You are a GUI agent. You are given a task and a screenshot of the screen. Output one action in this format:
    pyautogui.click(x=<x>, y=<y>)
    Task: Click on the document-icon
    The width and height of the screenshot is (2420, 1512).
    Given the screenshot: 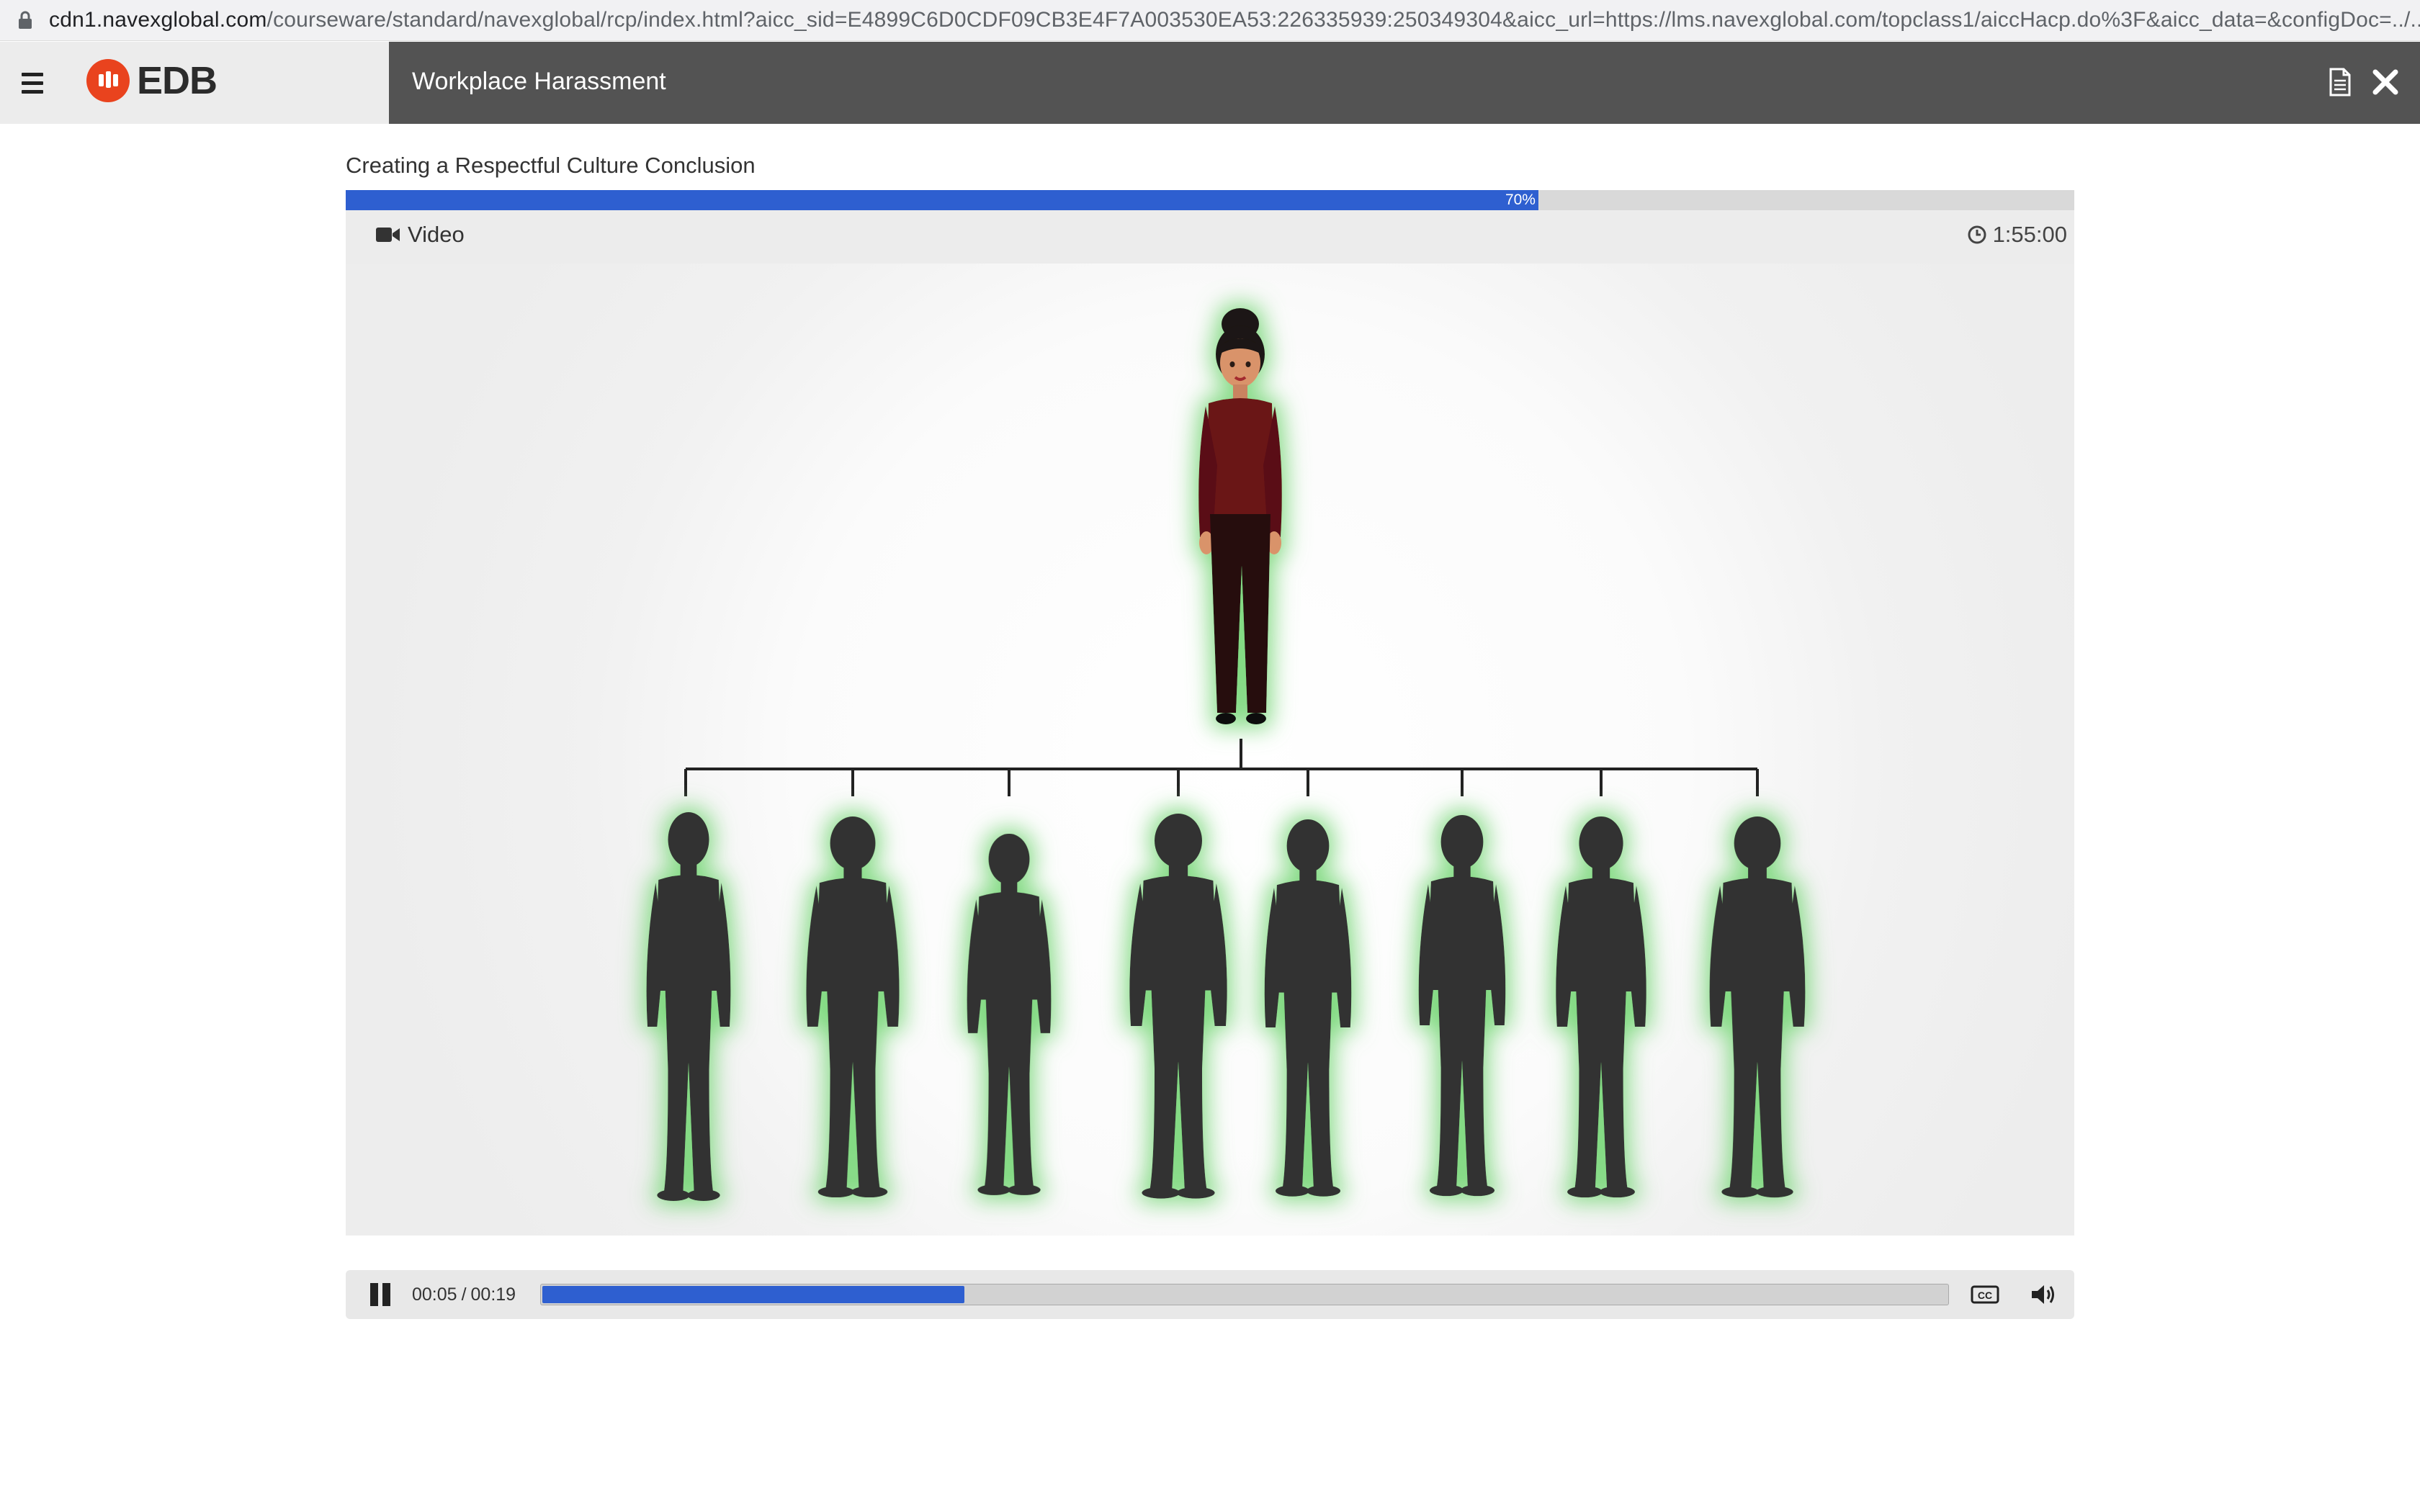 What is the action you would take?
    pyautogui.click(x=2342, y=83)
    